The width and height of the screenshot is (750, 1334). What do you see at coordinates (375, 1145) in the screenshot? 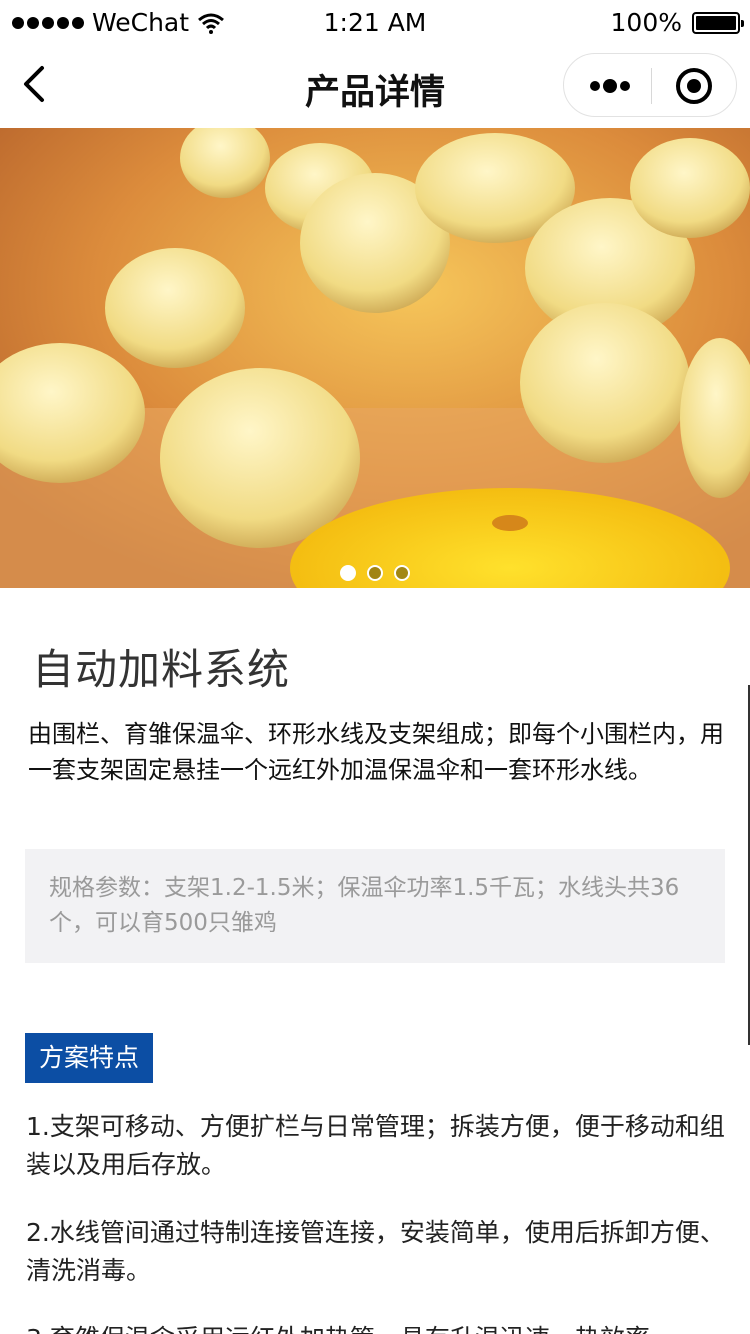
I see `feature-item: 1.支架可移动、方便扩栏与日常管理；拆装方便，便于移动和组装以及用后存放。` at bounding box center [375, 1145].